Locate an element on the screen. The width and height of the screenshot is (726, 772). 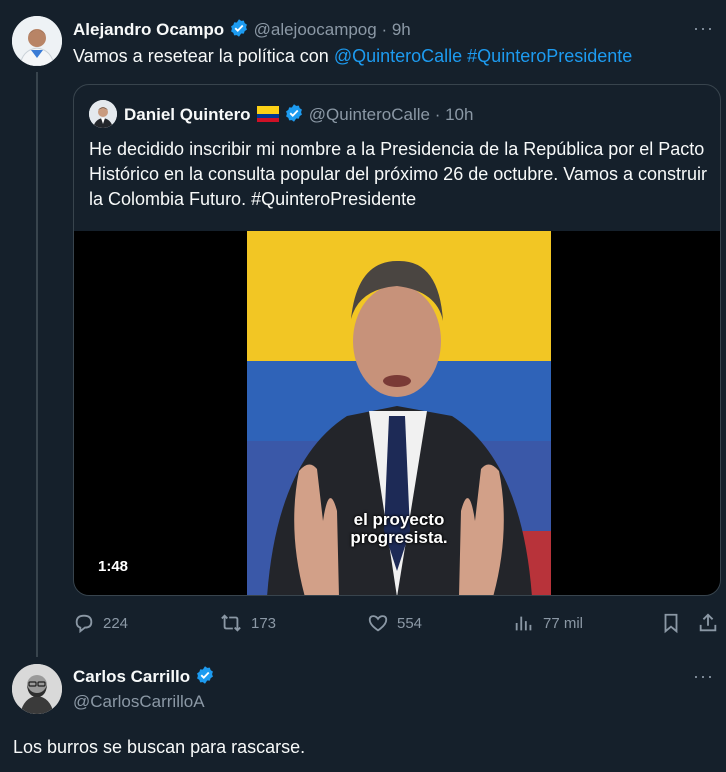
like-count: 554 is located at coordinates (410, 623).